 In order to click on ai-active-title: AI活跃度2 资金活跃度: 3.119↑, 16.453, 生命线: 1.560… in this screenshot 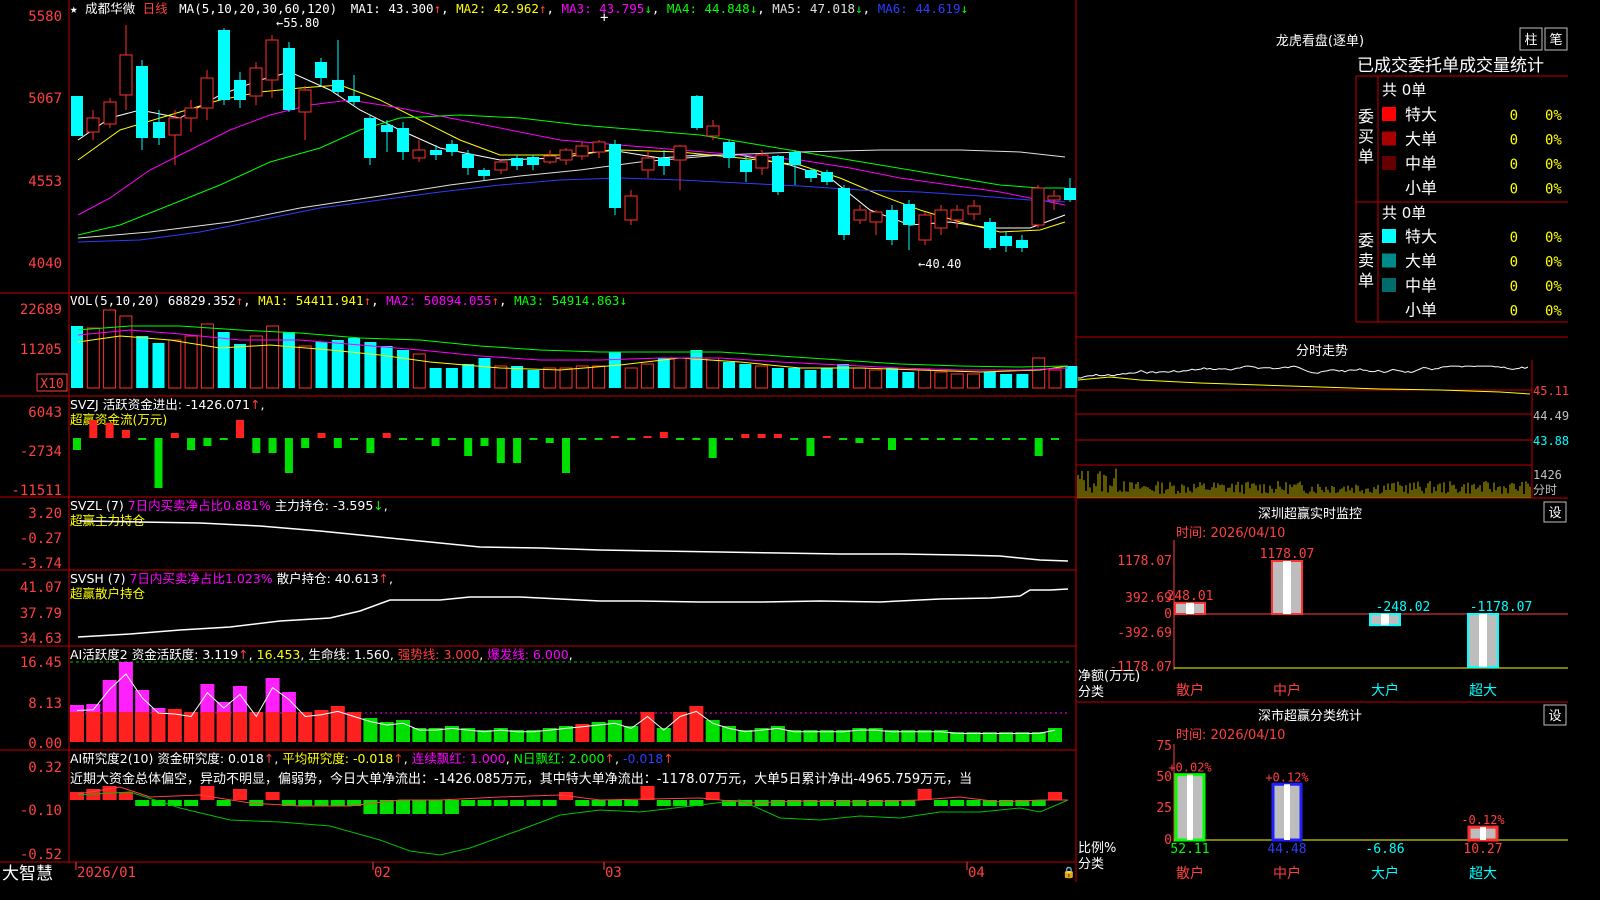, I will do `click(321, 654)`.